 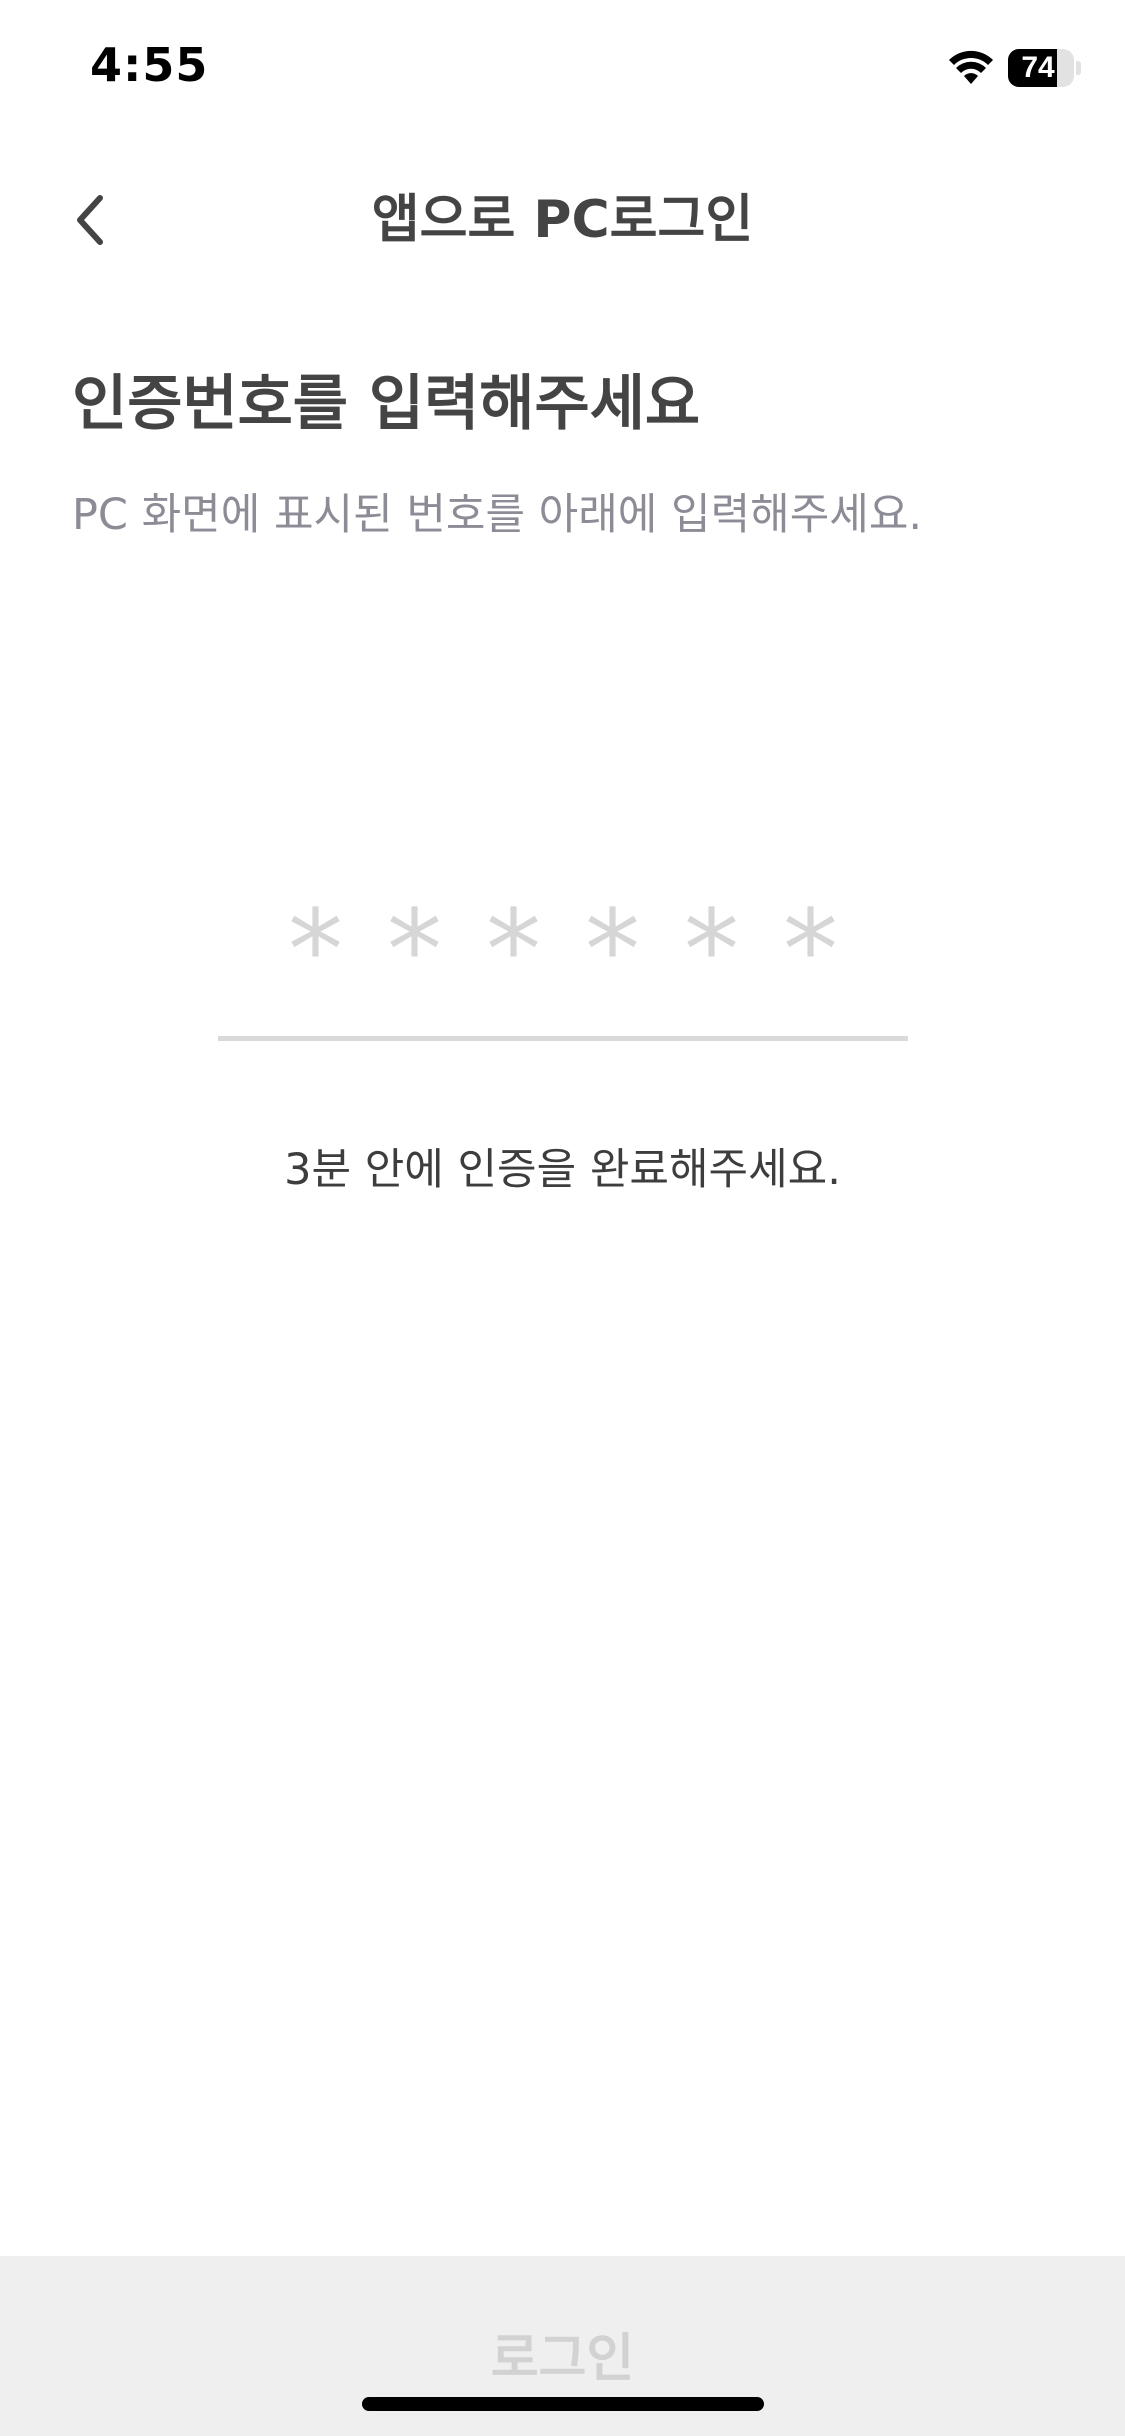 I want to click on page-title: 앱으로 PC로그인, so click(x=562, y=220).